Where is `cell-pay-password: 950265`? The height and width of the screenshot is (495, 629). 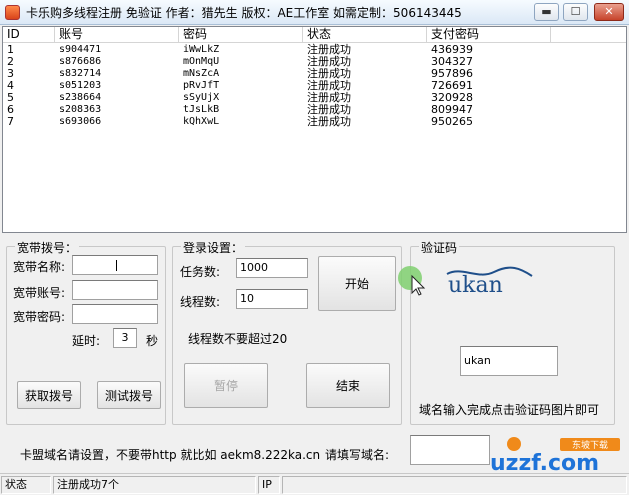
cell-pay-password: 950265 is located at coordinates (452, 121).